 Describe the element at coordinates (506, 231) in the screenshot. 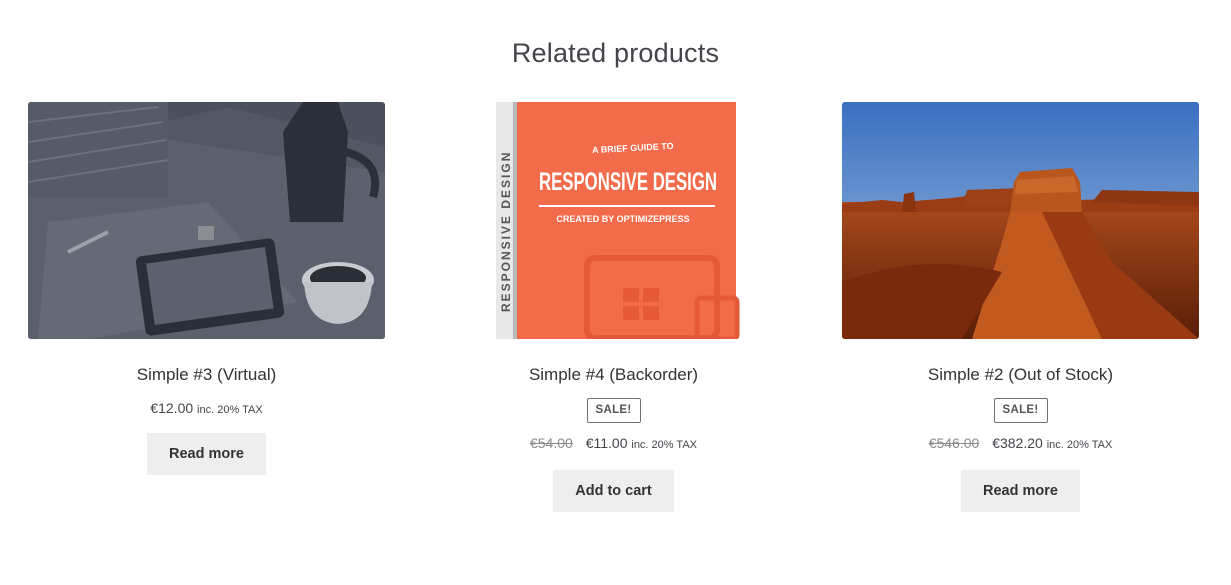

I see `book-spine-text: RESPONSIVE DESIGN` at that location.